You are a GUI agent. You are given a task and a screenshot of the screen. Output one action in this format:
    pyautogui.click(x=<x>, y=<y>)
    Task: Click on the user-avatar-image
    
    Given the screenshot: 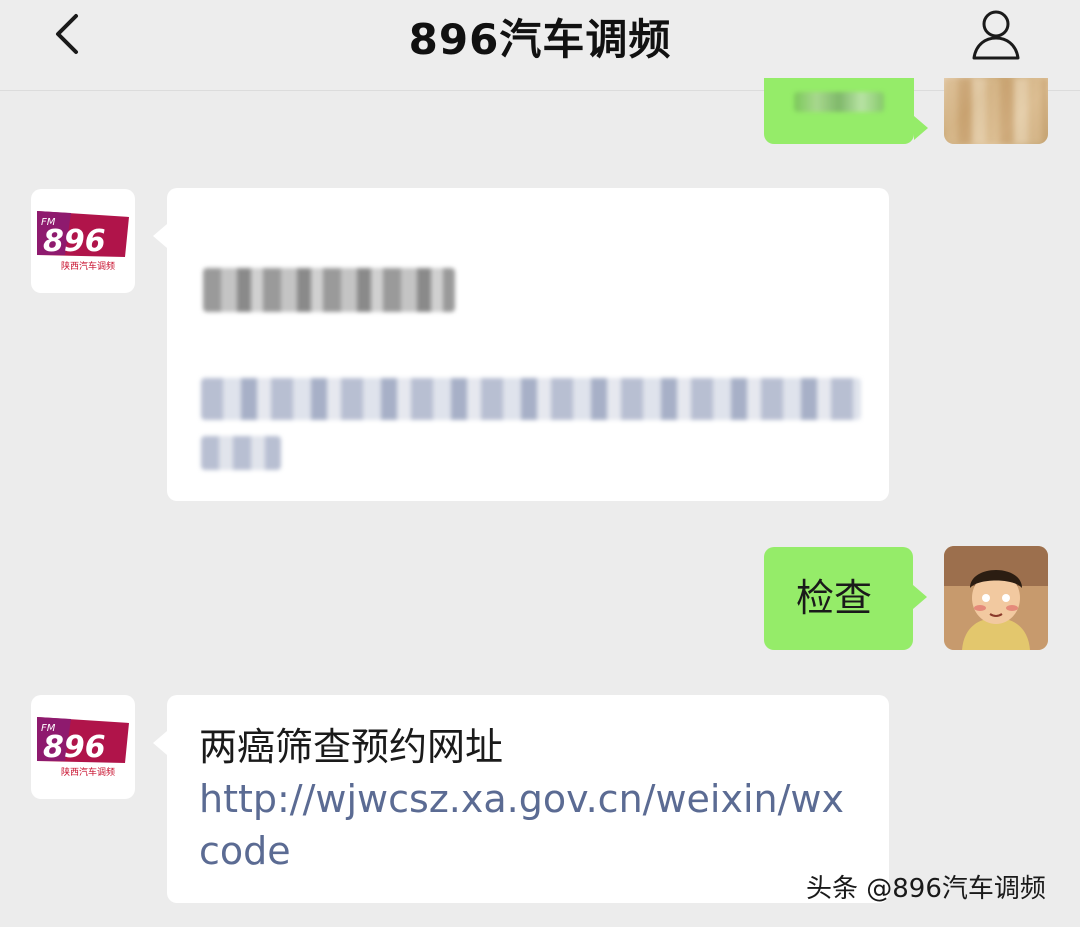 What is the action you would take?
    pyautogui.click(x=996, y=598)
    